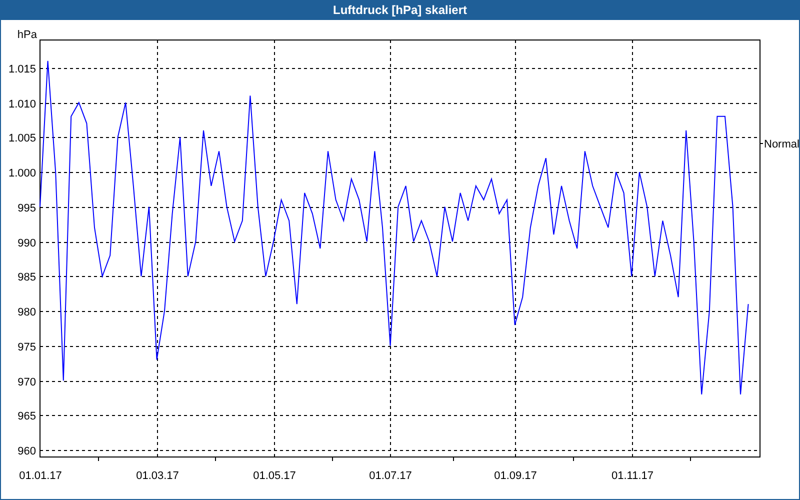 This screenshot has width=800, height=500. What do you see at coordinates (781, 144) in the screenshot?
I see `annotation-label: Normal` at bounding box center [781, 144].